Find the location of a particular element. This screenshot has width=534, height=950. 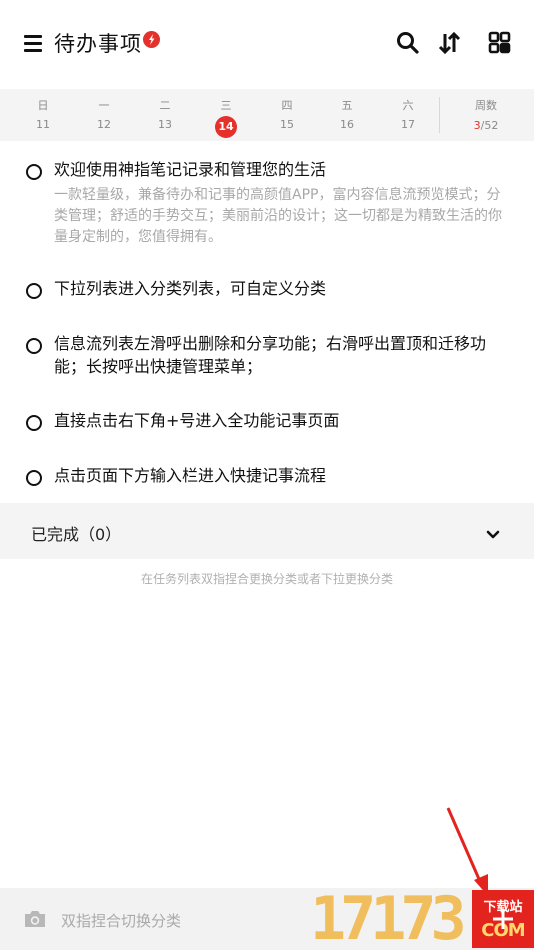

grid-icon is located at coordinates (500, 43).